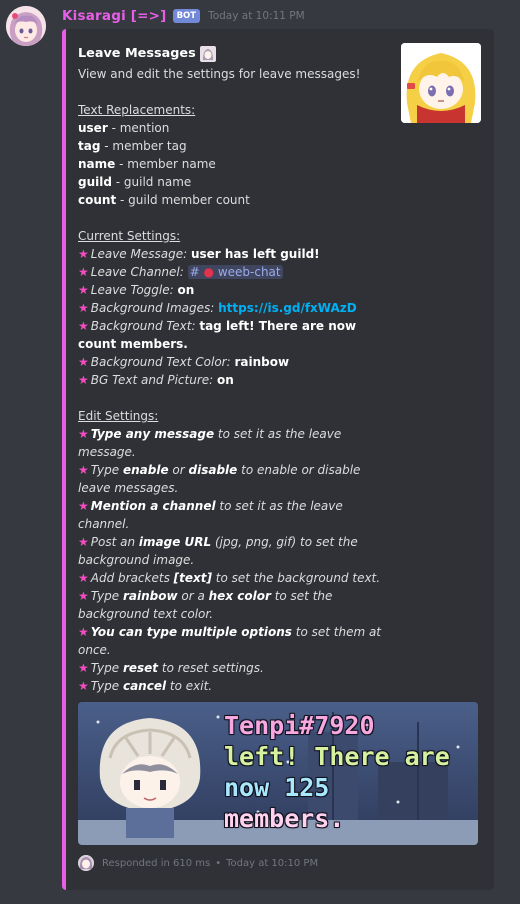  Describe the element at coordinates (156, 863) in the screenshot. I see `footer-responded: Responded in 610 ms` at that location.